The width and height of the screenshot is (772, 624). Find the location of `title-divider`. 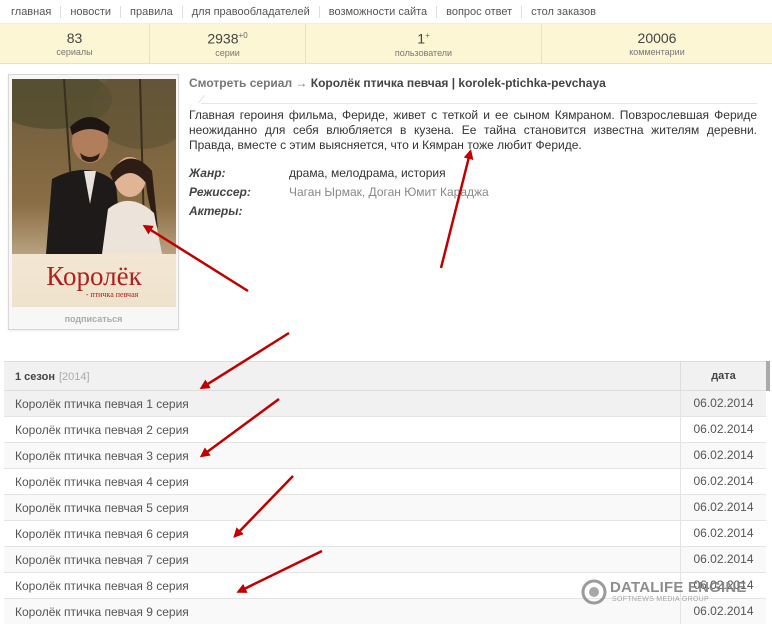

title-divider is located at coordinates (479, 103).